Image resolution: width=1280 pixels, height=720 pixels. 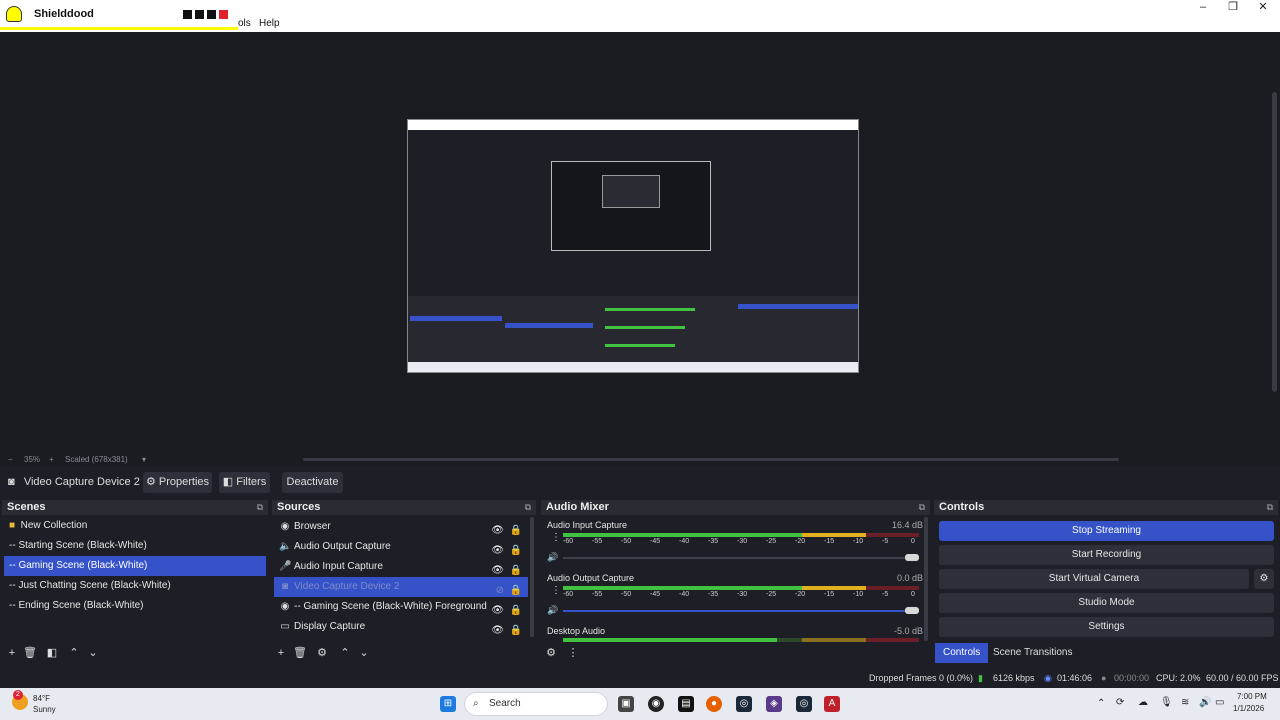 I want to click on scale-tick-label: 0, so click(x=913, y=541).